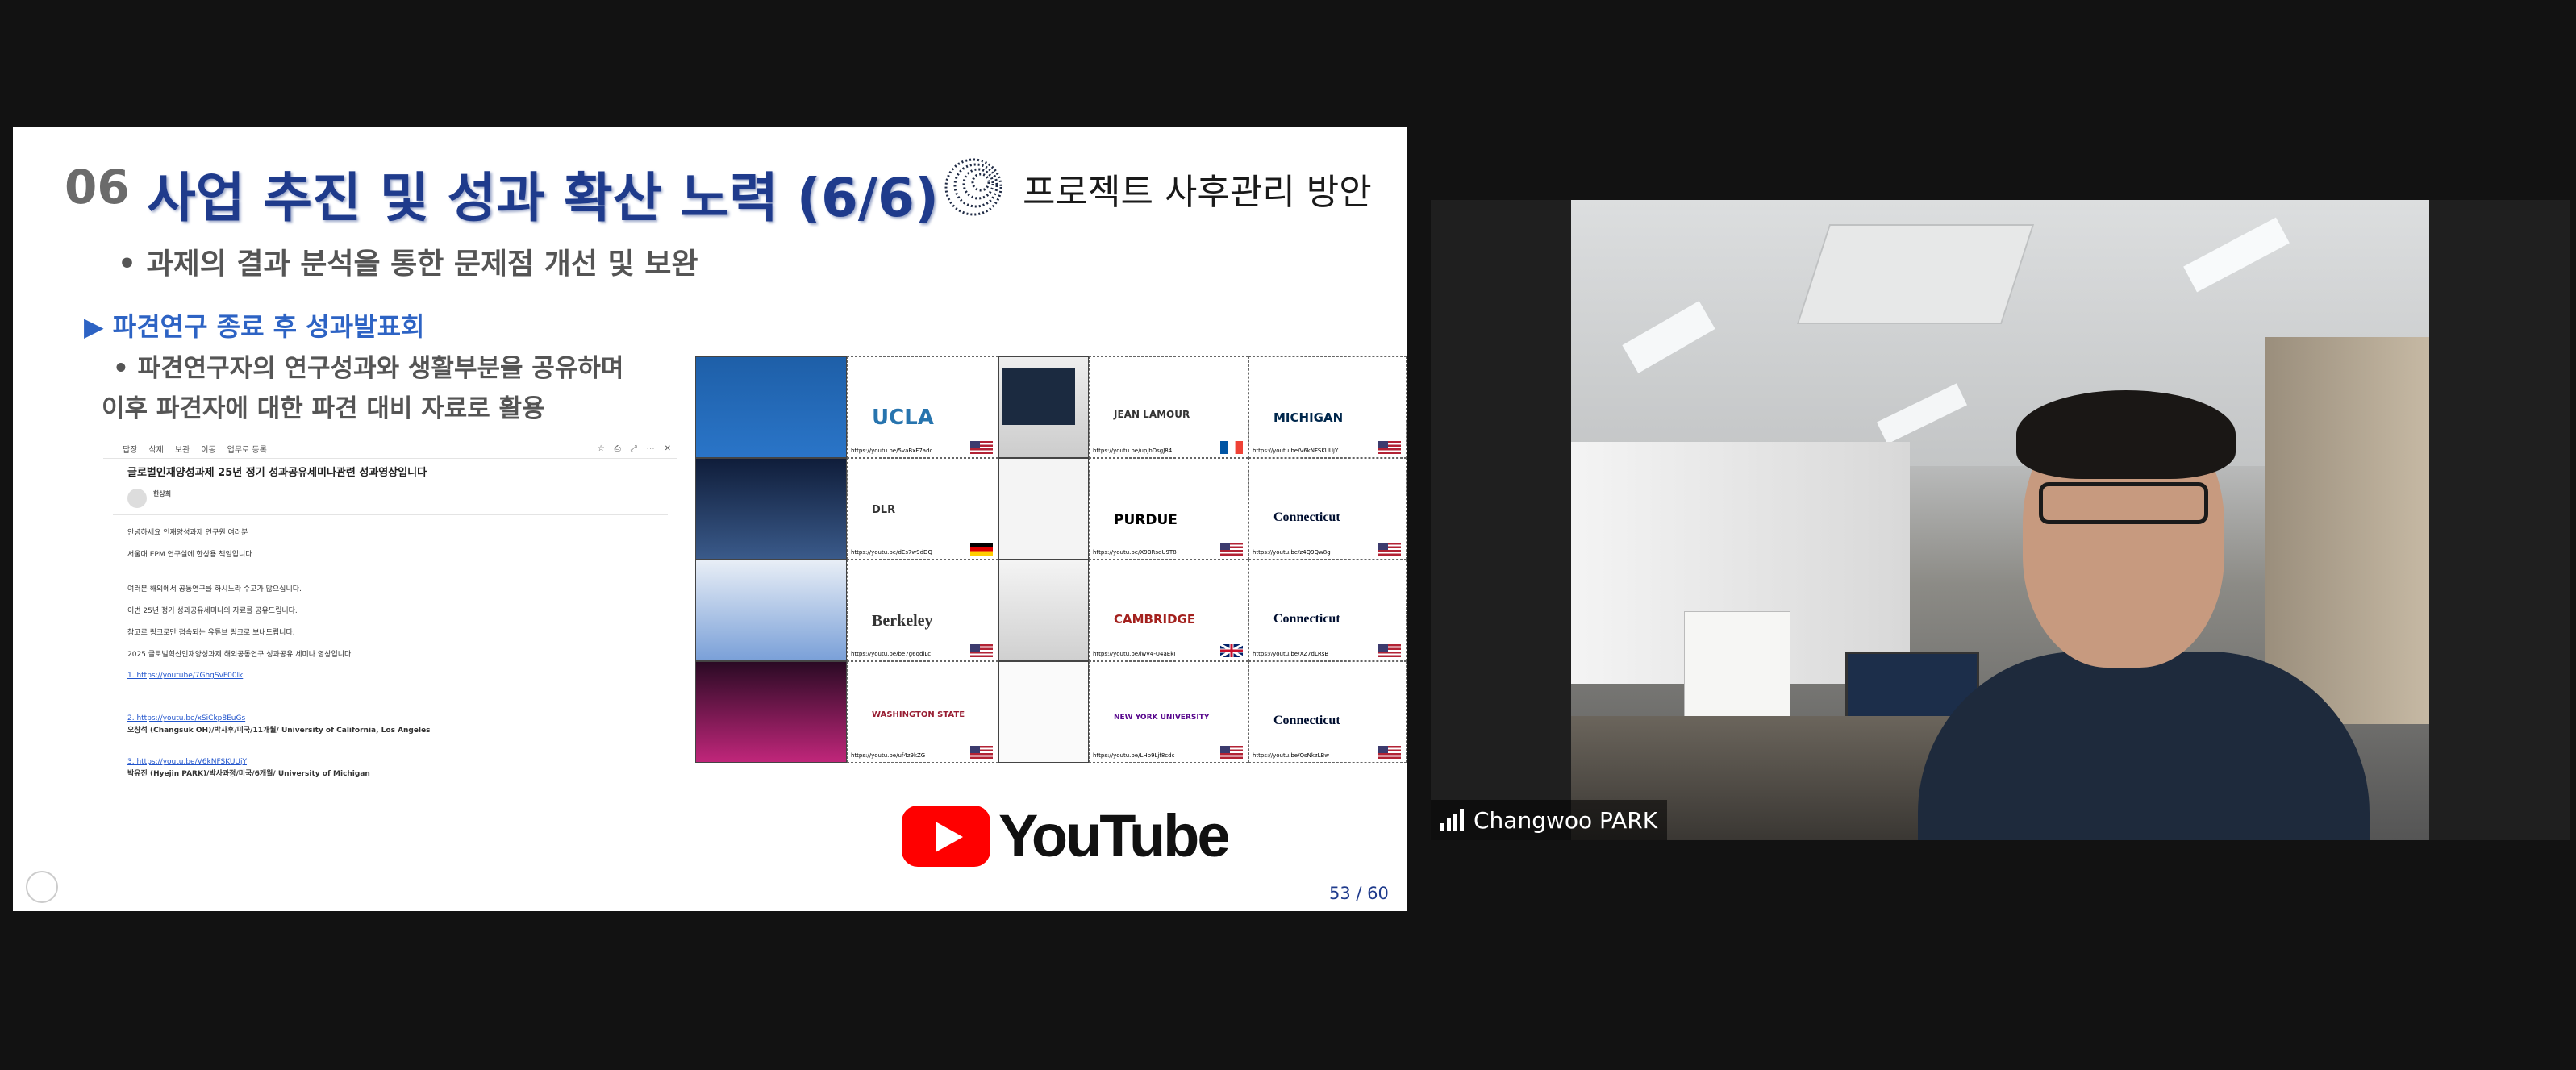 The width and height of the screenshot is (2576, 1070). Describe the element at coordinates (156, 450) in the screenshot. I see `delete-label: 삭제` at that location.